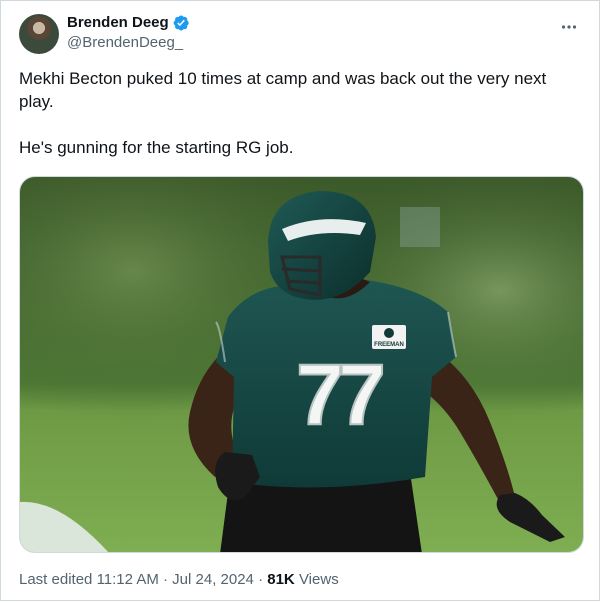 The width and height of the screenshot is (602, 603). Describe the element at coordinates (569, 27) in the screenshot. I see `more-options-icon` at that location.